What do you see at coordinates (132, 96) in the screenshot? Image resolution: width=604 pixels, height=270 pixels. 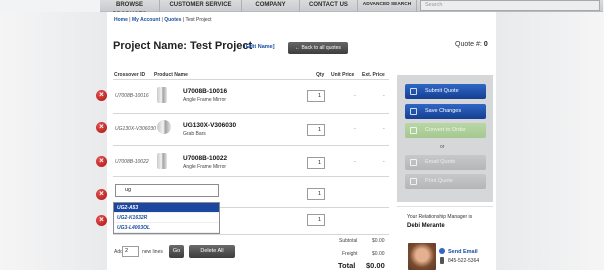 I see `table-cell-crossover: U7008B-10016` at bounding box center [132, 96].